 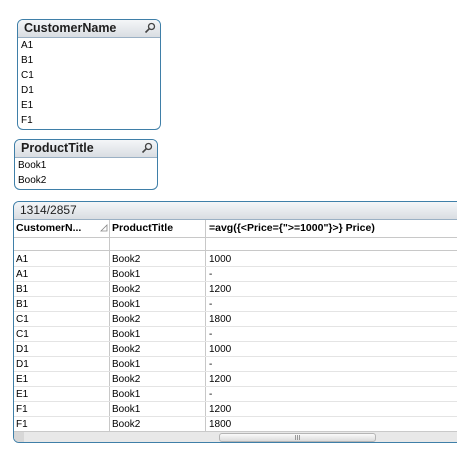 I want to click on customername-listbox: CustomerName A1 B1 C1 D1 E1 F1, so click(x=89, y=74).